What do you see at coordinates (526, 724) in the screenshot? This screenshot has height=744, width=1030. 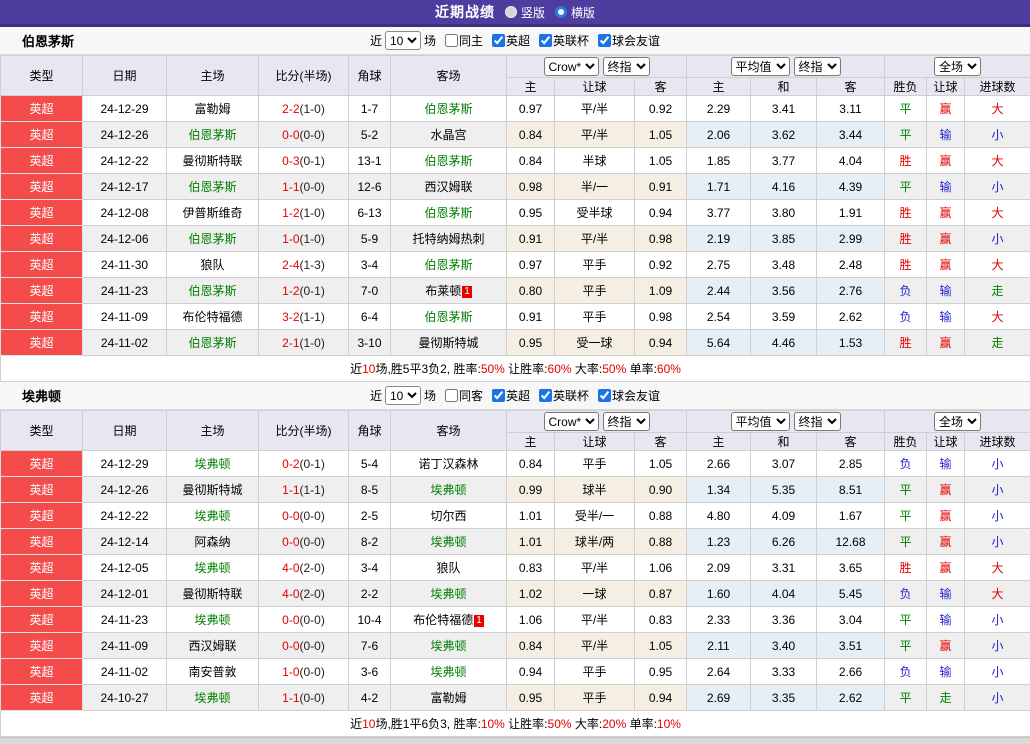 I see `summary-text: 让胜率:` at bounding box center [526, 724].